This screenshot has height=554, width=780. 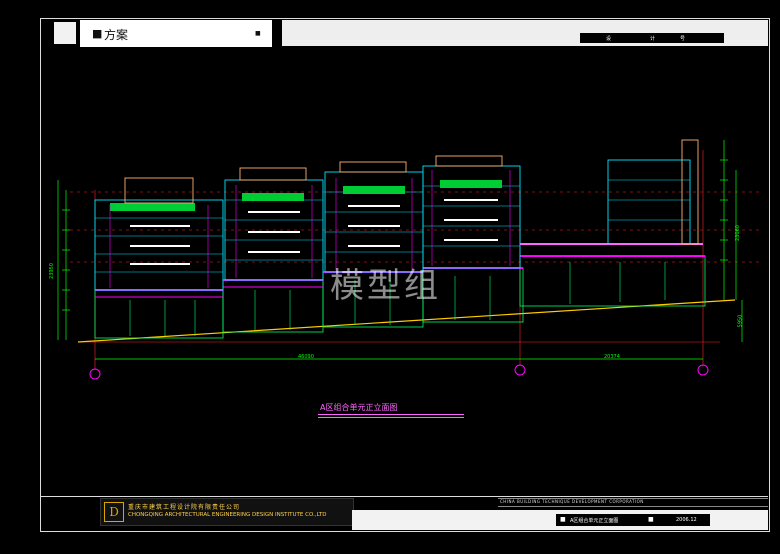 I want to click on dim-right-total: 23060, so click(x=737, y=233).